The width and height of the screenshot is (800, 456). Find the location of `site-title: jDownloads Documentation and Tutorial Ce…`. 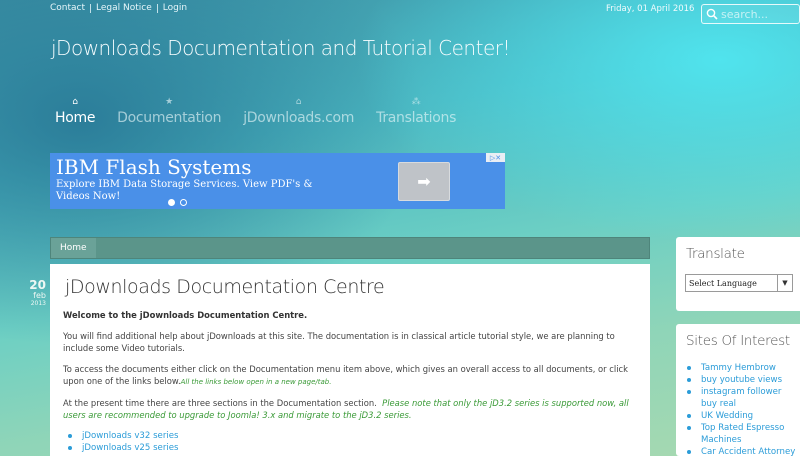

site-title: jDownloads Documentation and Tutorial Ce… is located at coordinates (280, 48).